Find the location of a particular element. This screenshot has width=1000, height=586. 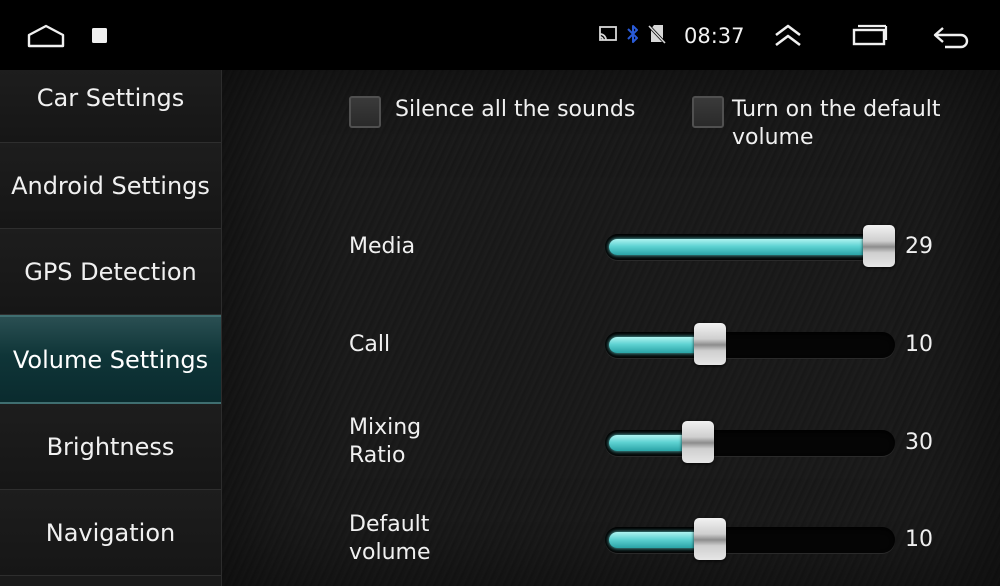

media-volume-row: Media 29 is located at coordinates (669, 250).